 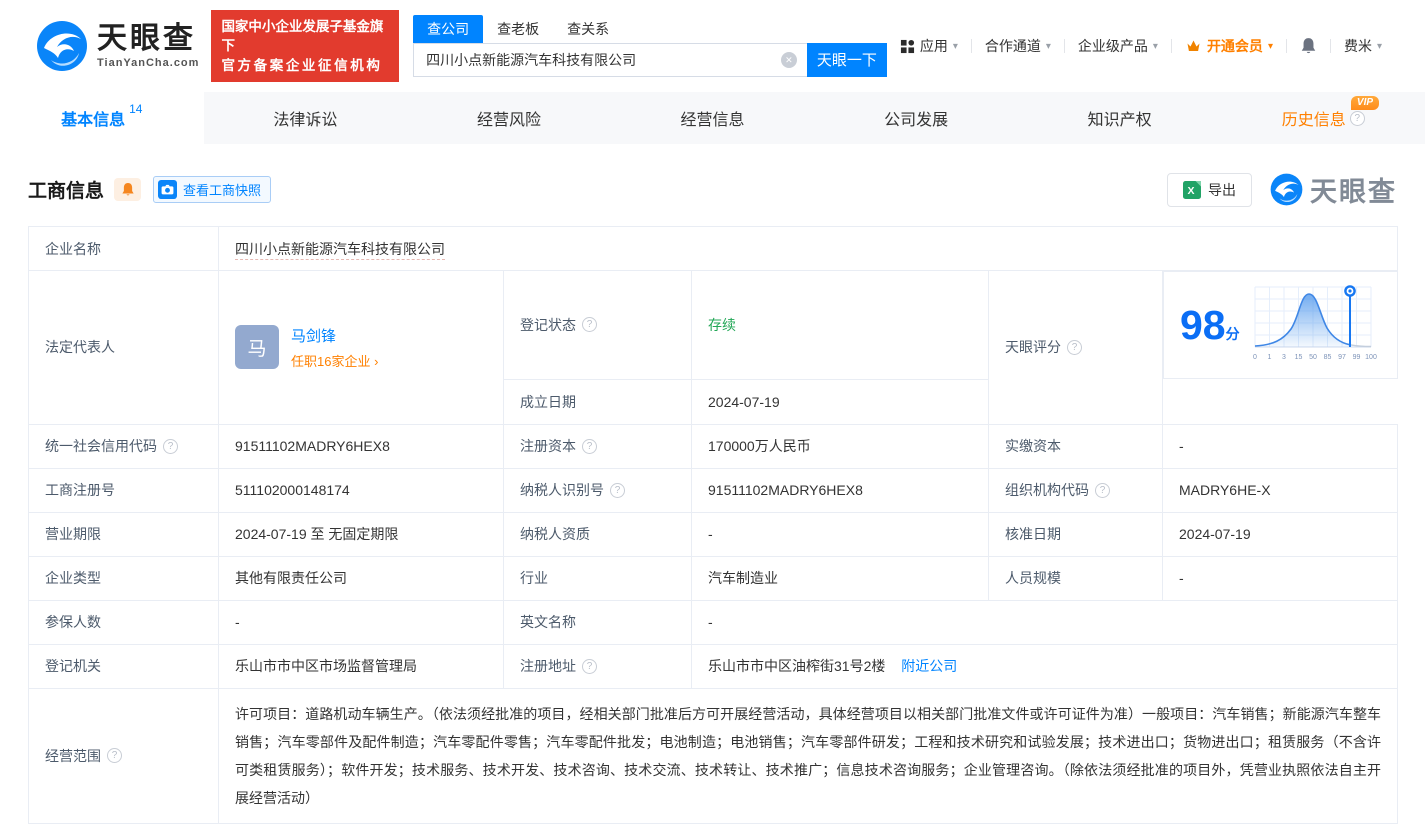 I want to click on staff-size-value: -, so click(x=1280, y=578).